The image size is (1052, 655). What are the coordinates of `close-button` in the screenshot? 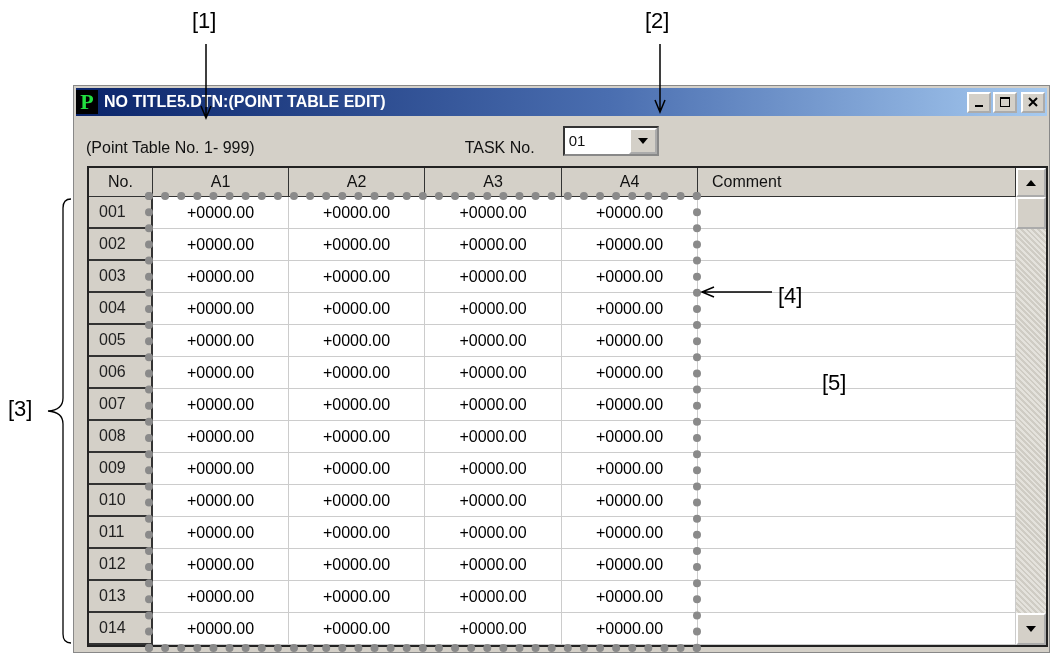 It's located at (1033, 102).